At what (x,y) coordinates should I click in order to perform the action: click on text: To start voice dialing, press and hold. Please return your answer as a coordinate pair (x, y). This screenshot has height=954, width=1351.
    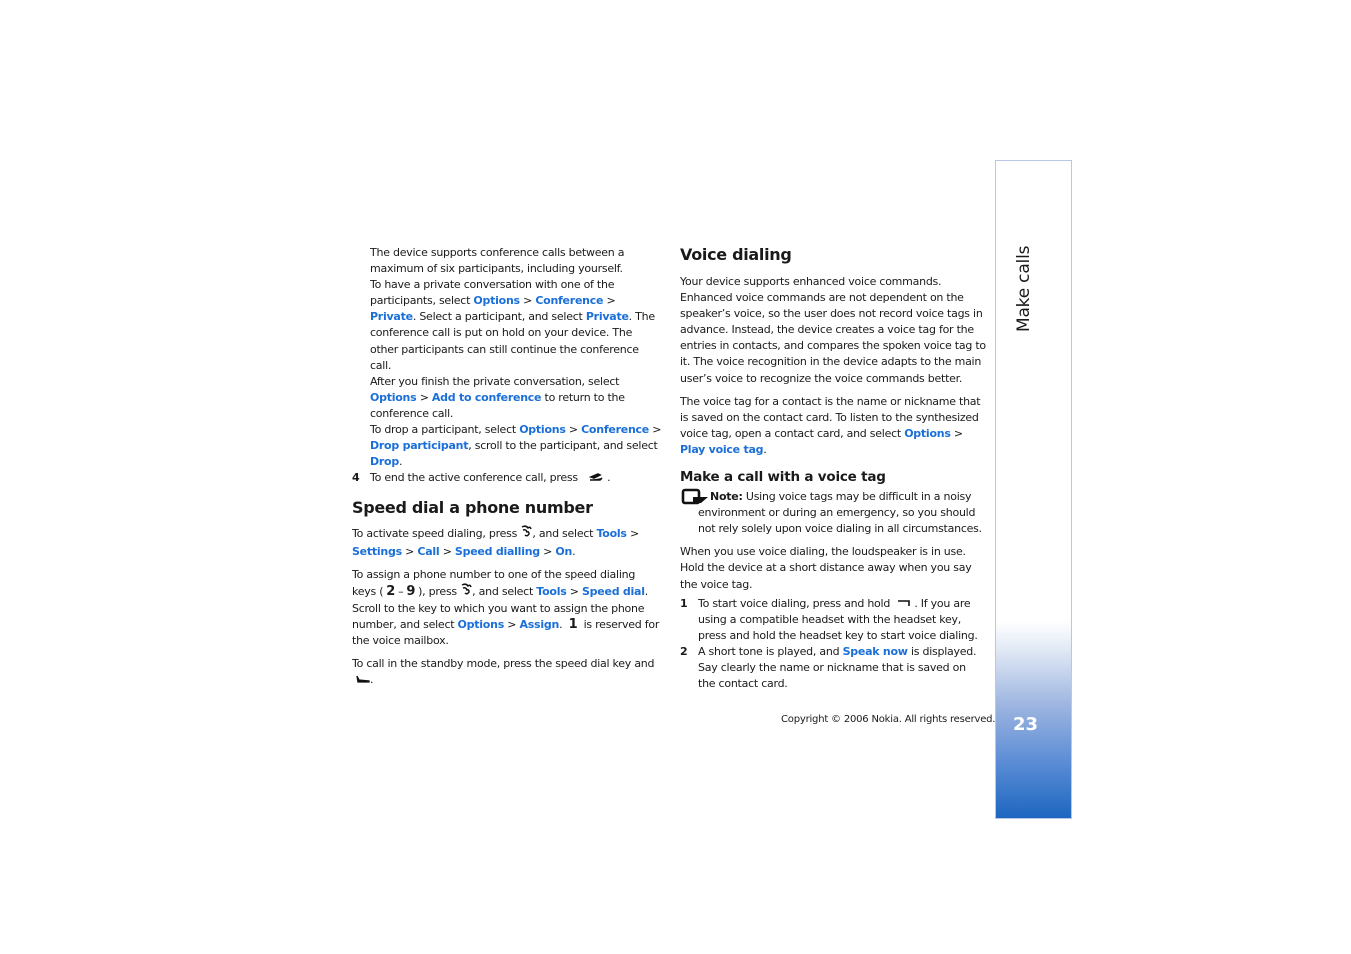
    Looking at the image, I should click on (796, 603).